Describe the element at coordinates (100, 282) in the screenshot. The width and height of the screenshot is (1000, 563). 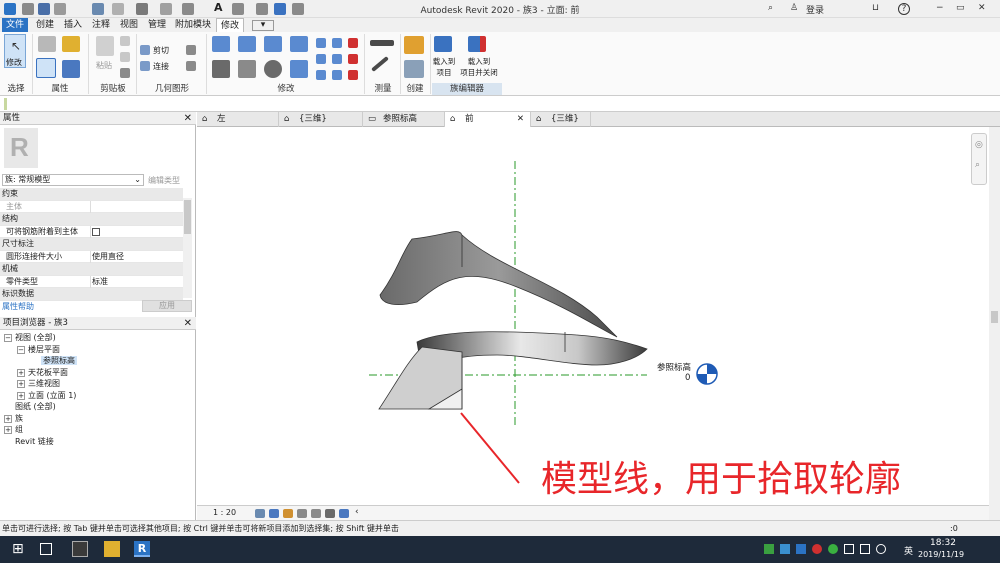
I see `property-value: 标准` at that location.